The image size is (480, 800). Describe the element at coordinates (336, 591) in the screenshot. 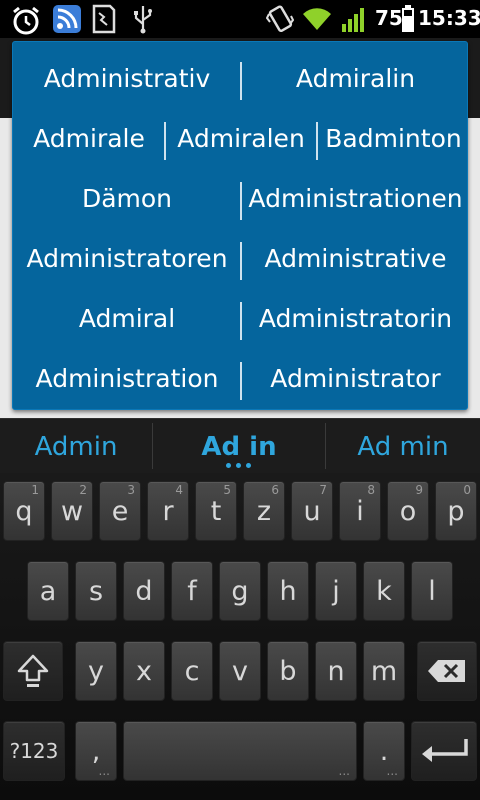

I see `key-j: j` at that location.